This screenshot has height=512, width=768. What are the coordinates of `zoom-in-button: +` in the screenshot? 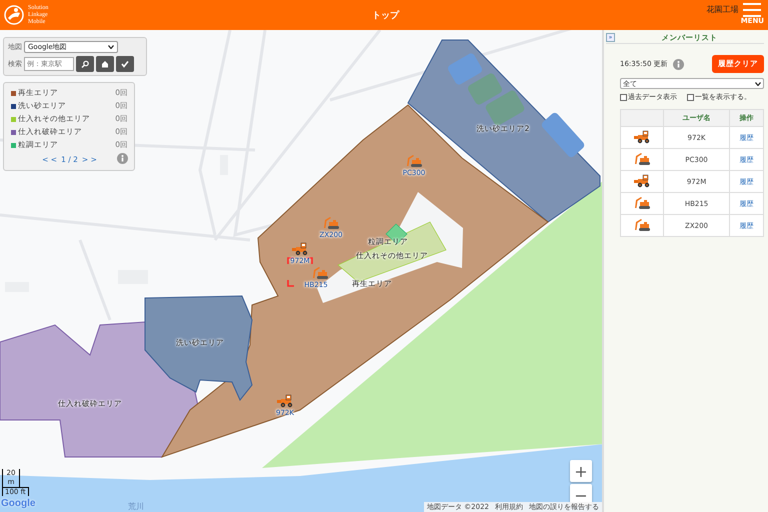 It's located at (581, 471).